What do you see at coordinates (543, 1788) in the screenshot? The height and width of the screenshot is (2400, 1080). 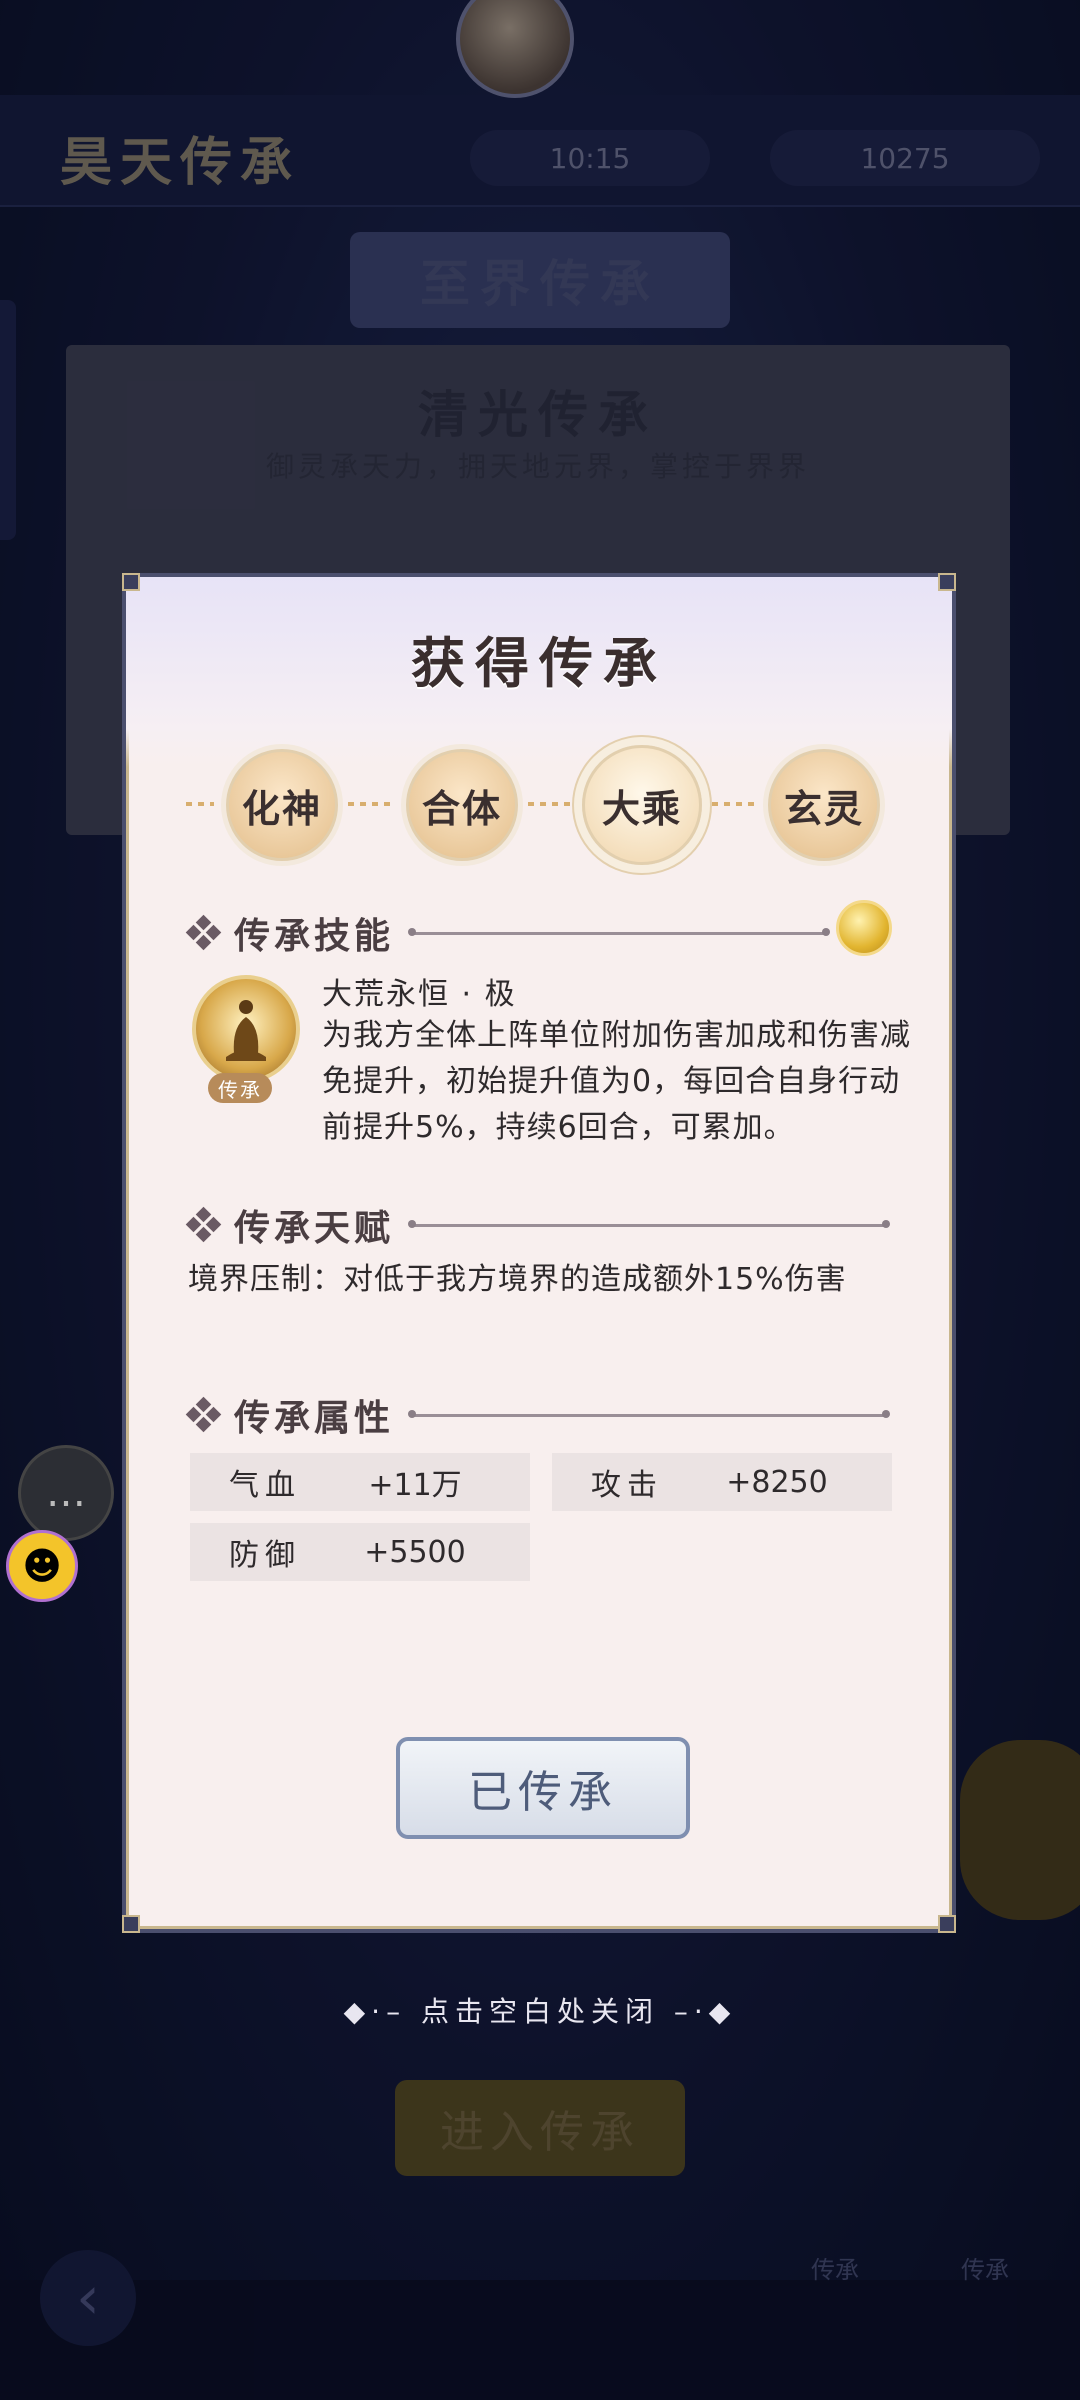 I see `inherited-button: 已传承` at bounding box center [543, 1788].